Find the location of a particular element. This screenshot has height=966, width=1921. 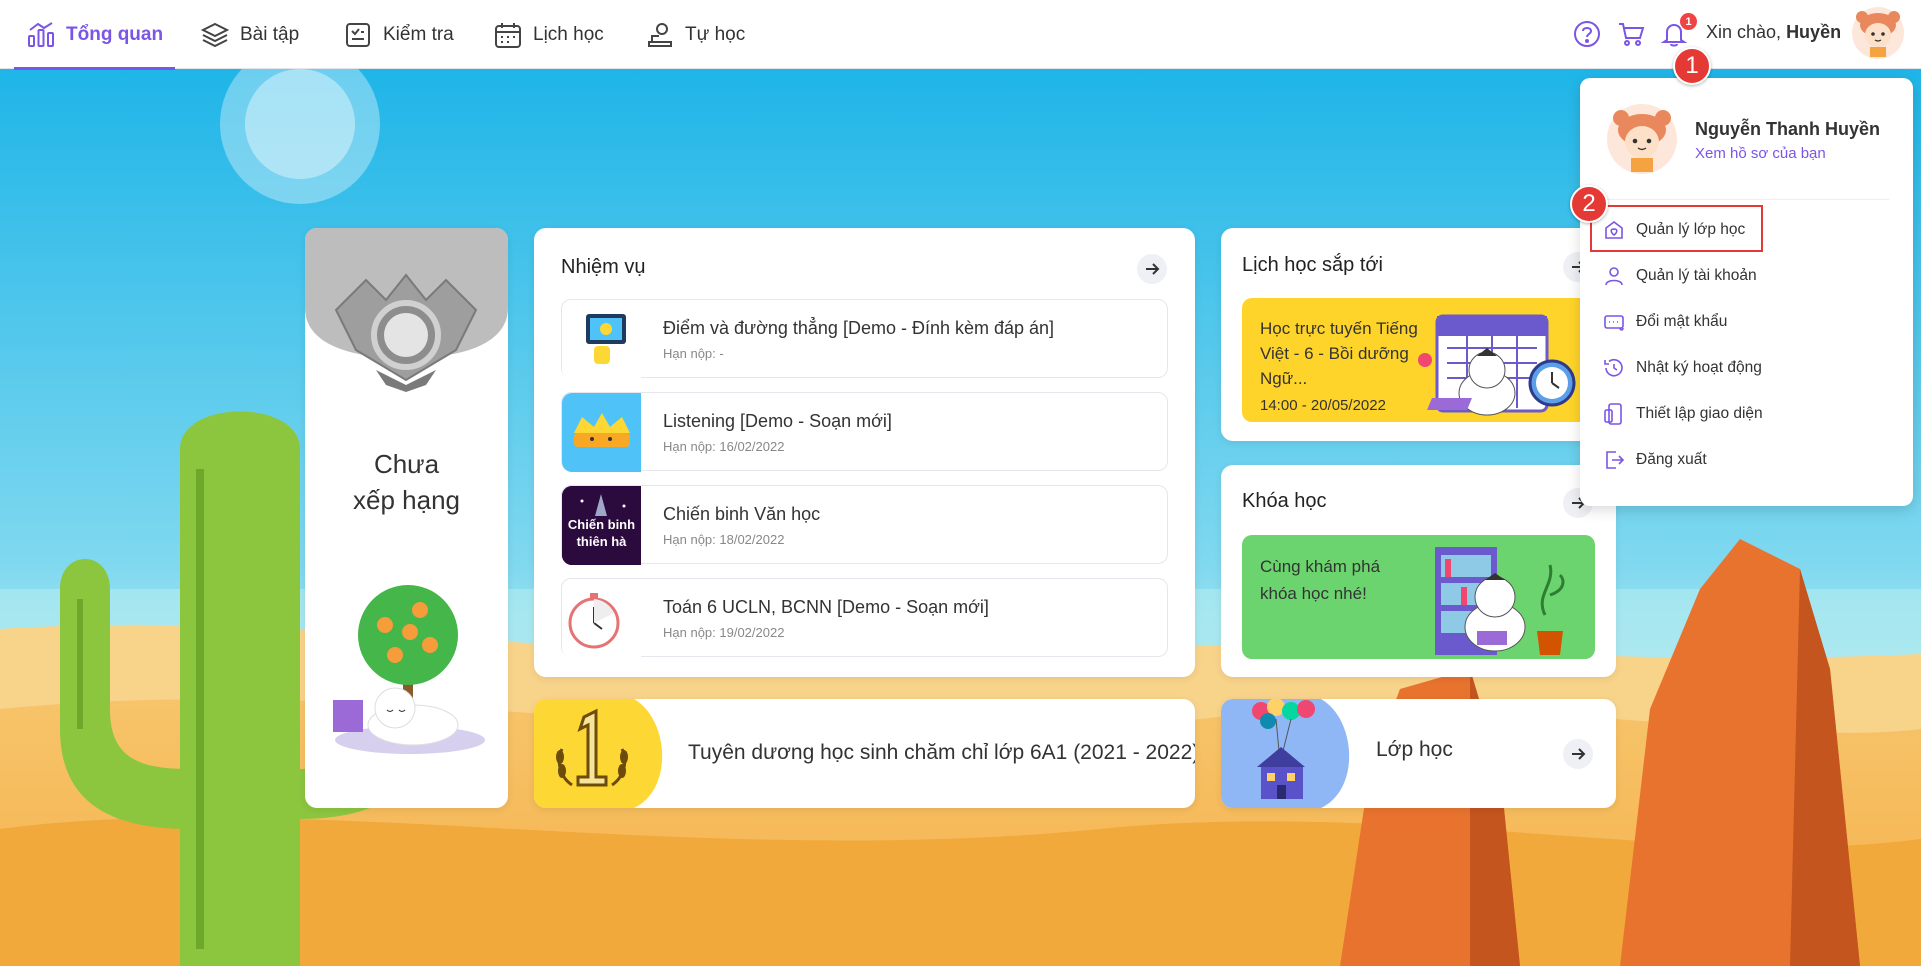

rank-line-1: Chưa is located at coordinates (406, 464).